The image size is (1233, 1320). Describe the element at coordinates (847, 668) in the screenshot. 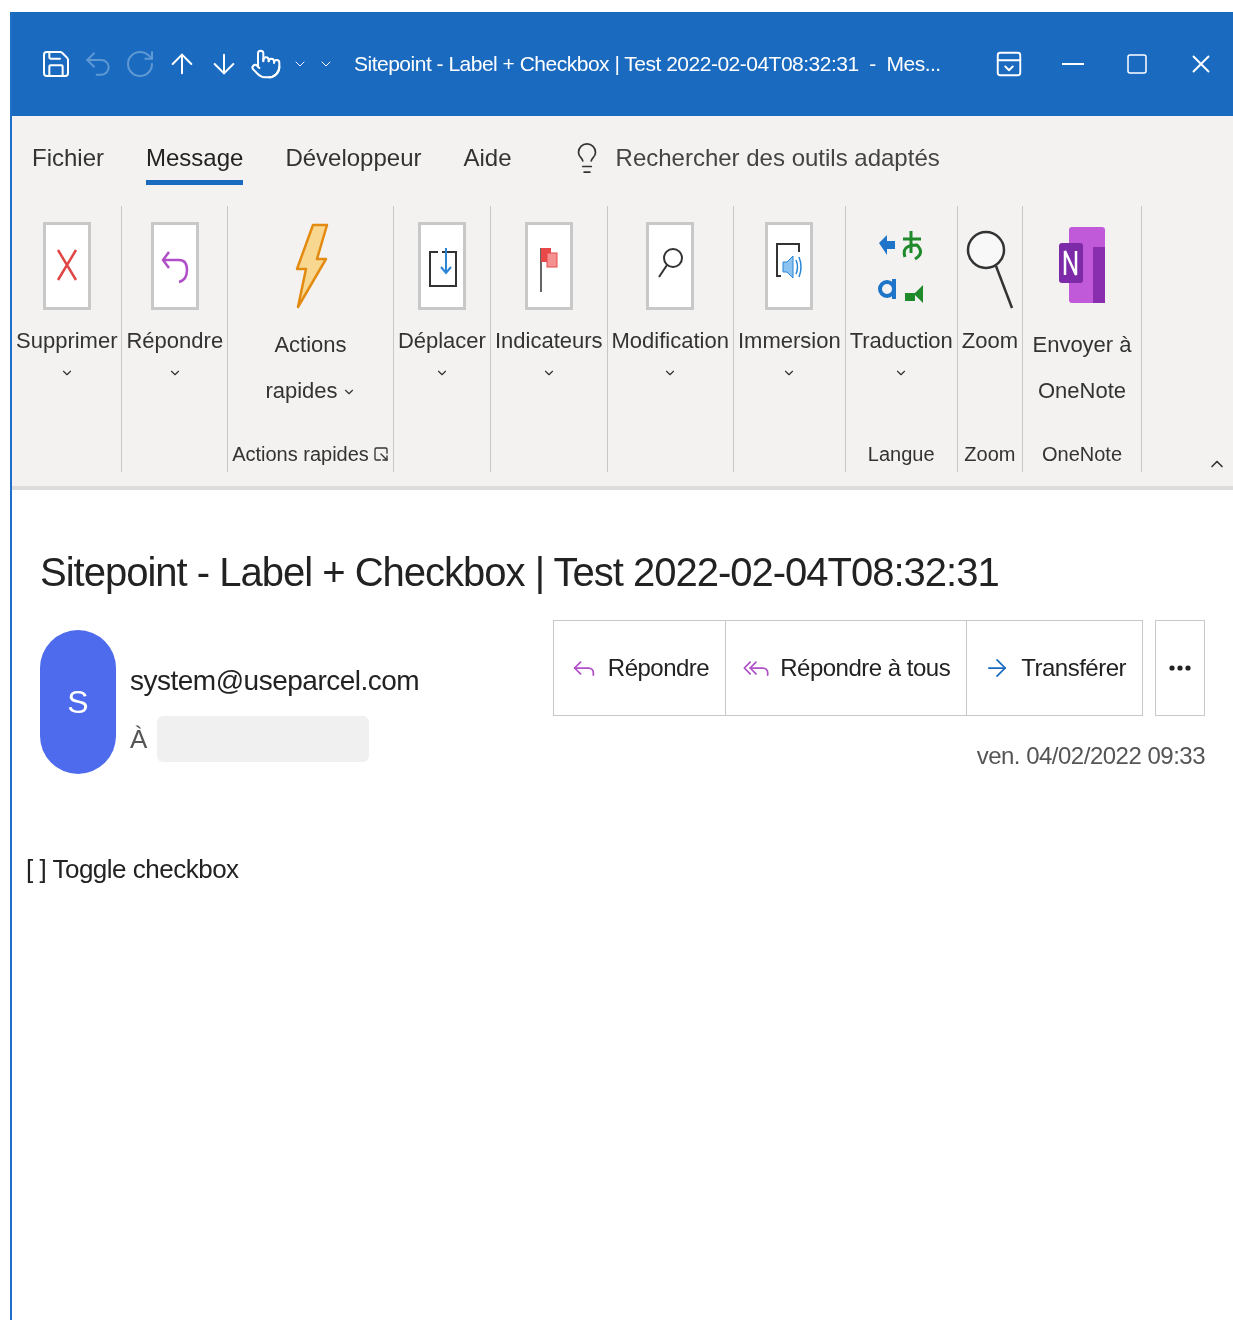

I see `message-action-button: Répondre à tous` at that location.